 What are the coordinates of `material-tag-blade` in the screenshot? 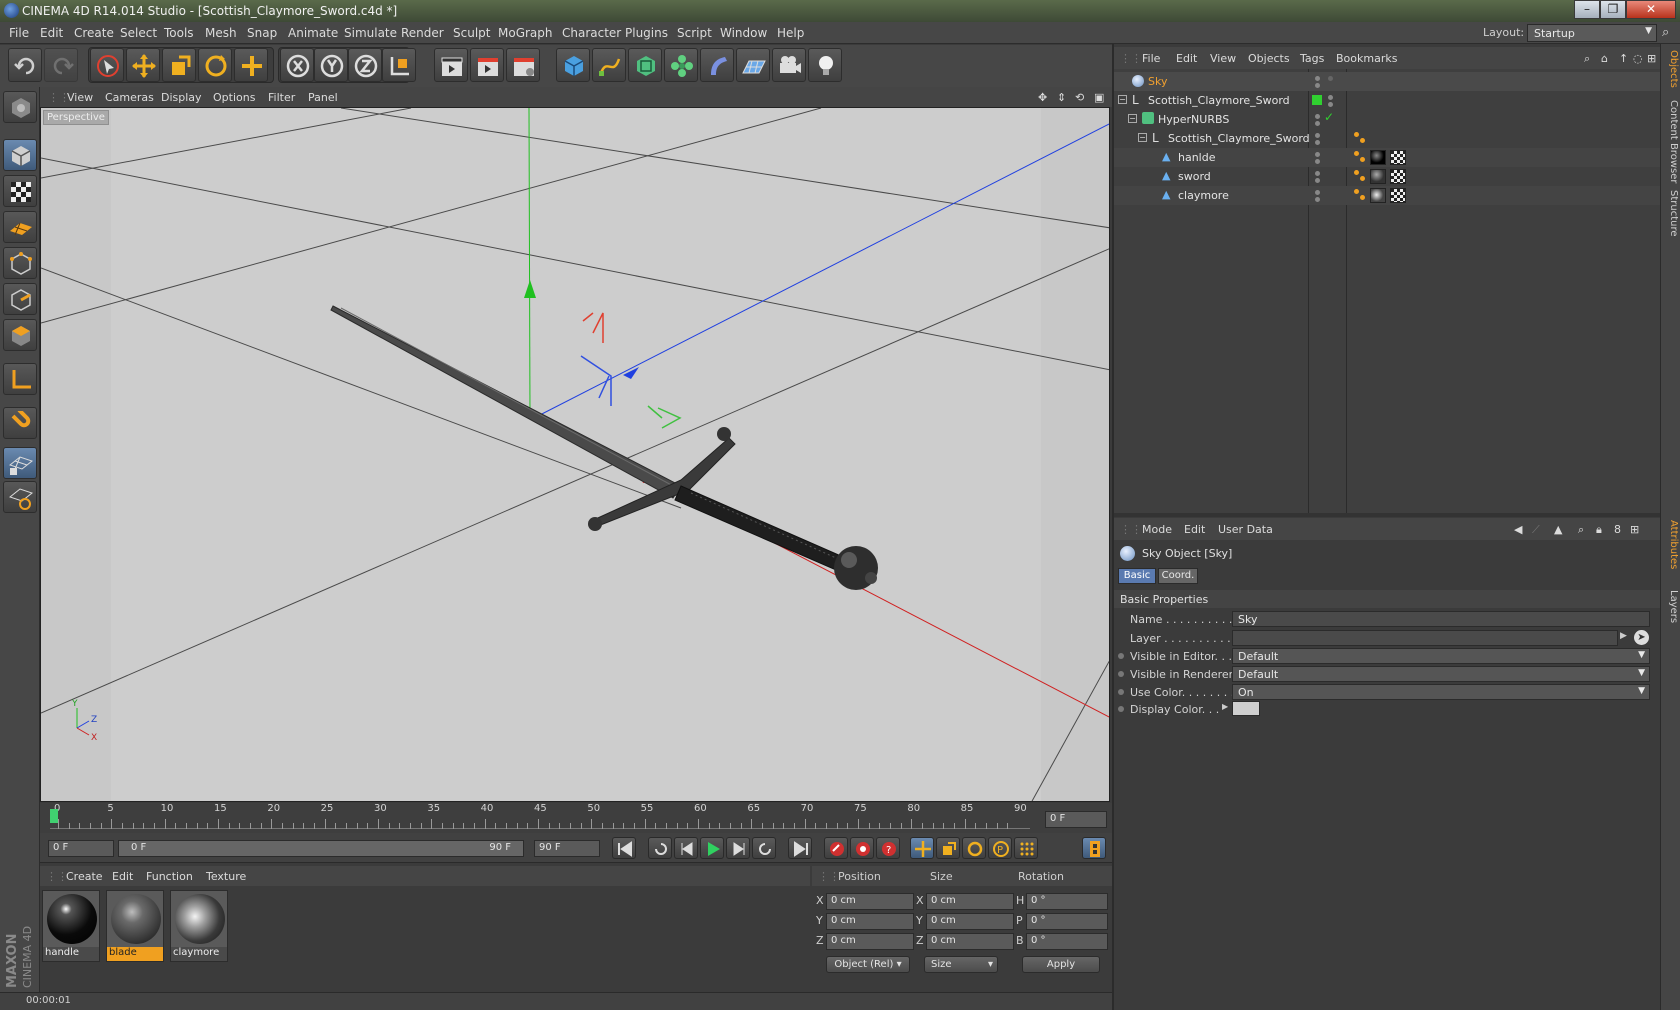 It's located at (1378, 176).